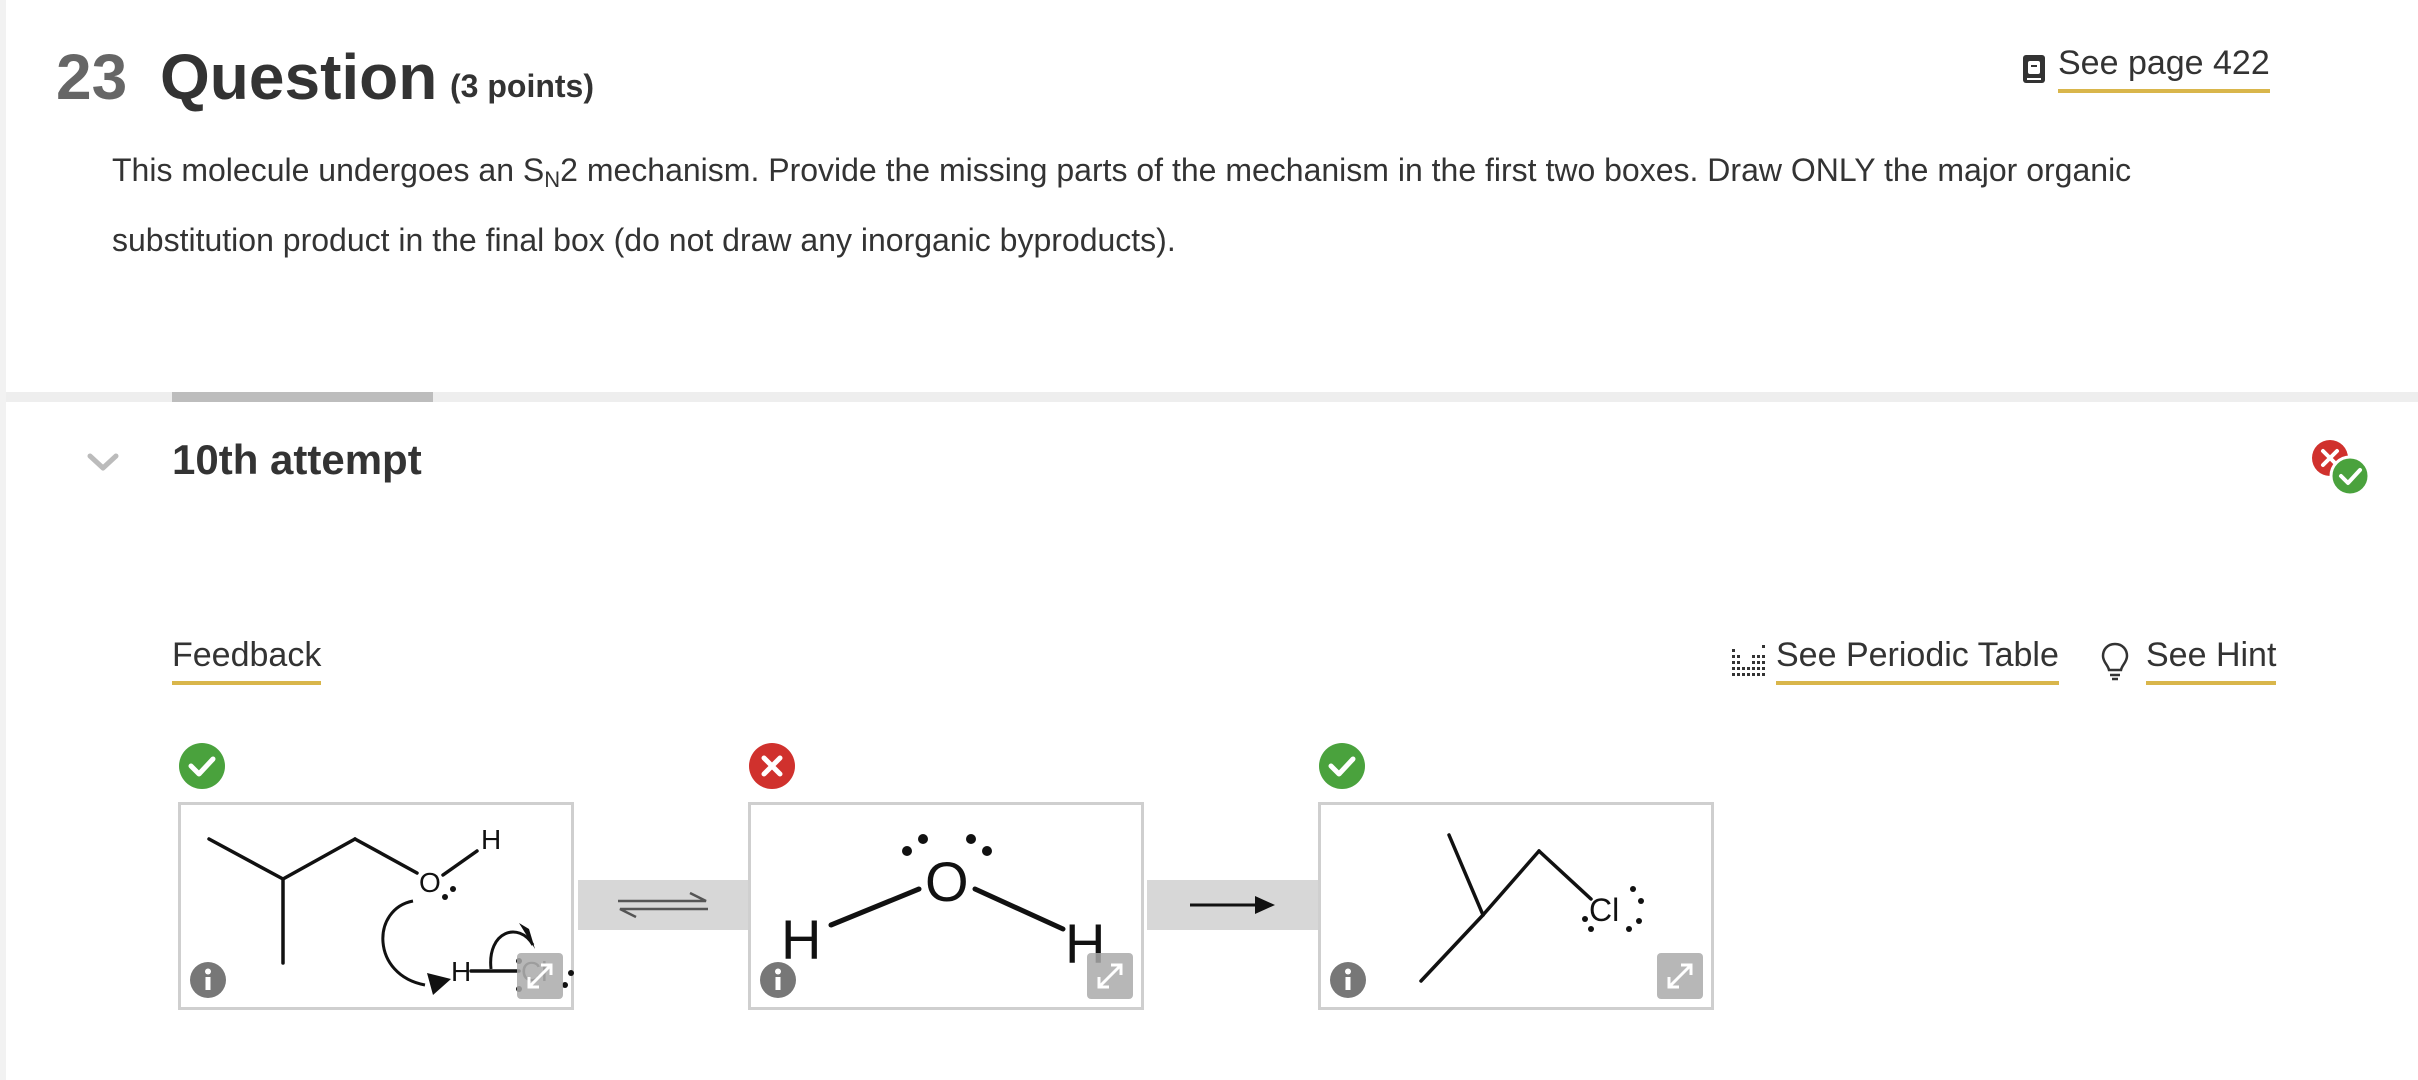  What do you see at coordinates (103, 463) in the screenshot?
I see `chevron-down-icon` at bounding box center [103, 463].